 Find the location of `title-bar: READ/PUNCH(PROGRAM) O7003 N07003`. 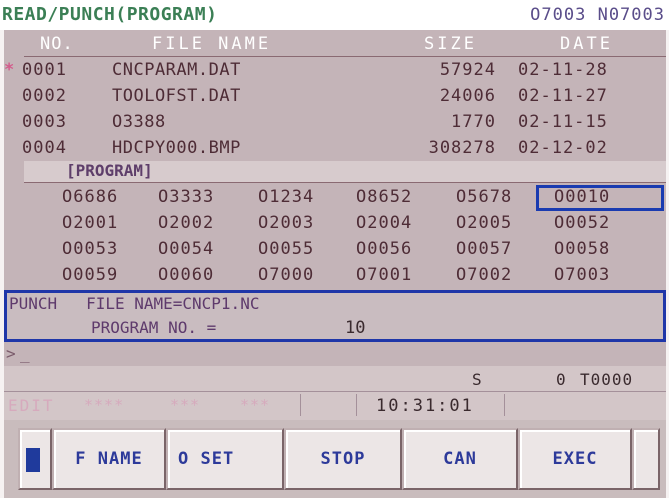

title-bar: READ/PUNCH(PROGRAM) O7003 N07003 is located at coordinates (334, 15).